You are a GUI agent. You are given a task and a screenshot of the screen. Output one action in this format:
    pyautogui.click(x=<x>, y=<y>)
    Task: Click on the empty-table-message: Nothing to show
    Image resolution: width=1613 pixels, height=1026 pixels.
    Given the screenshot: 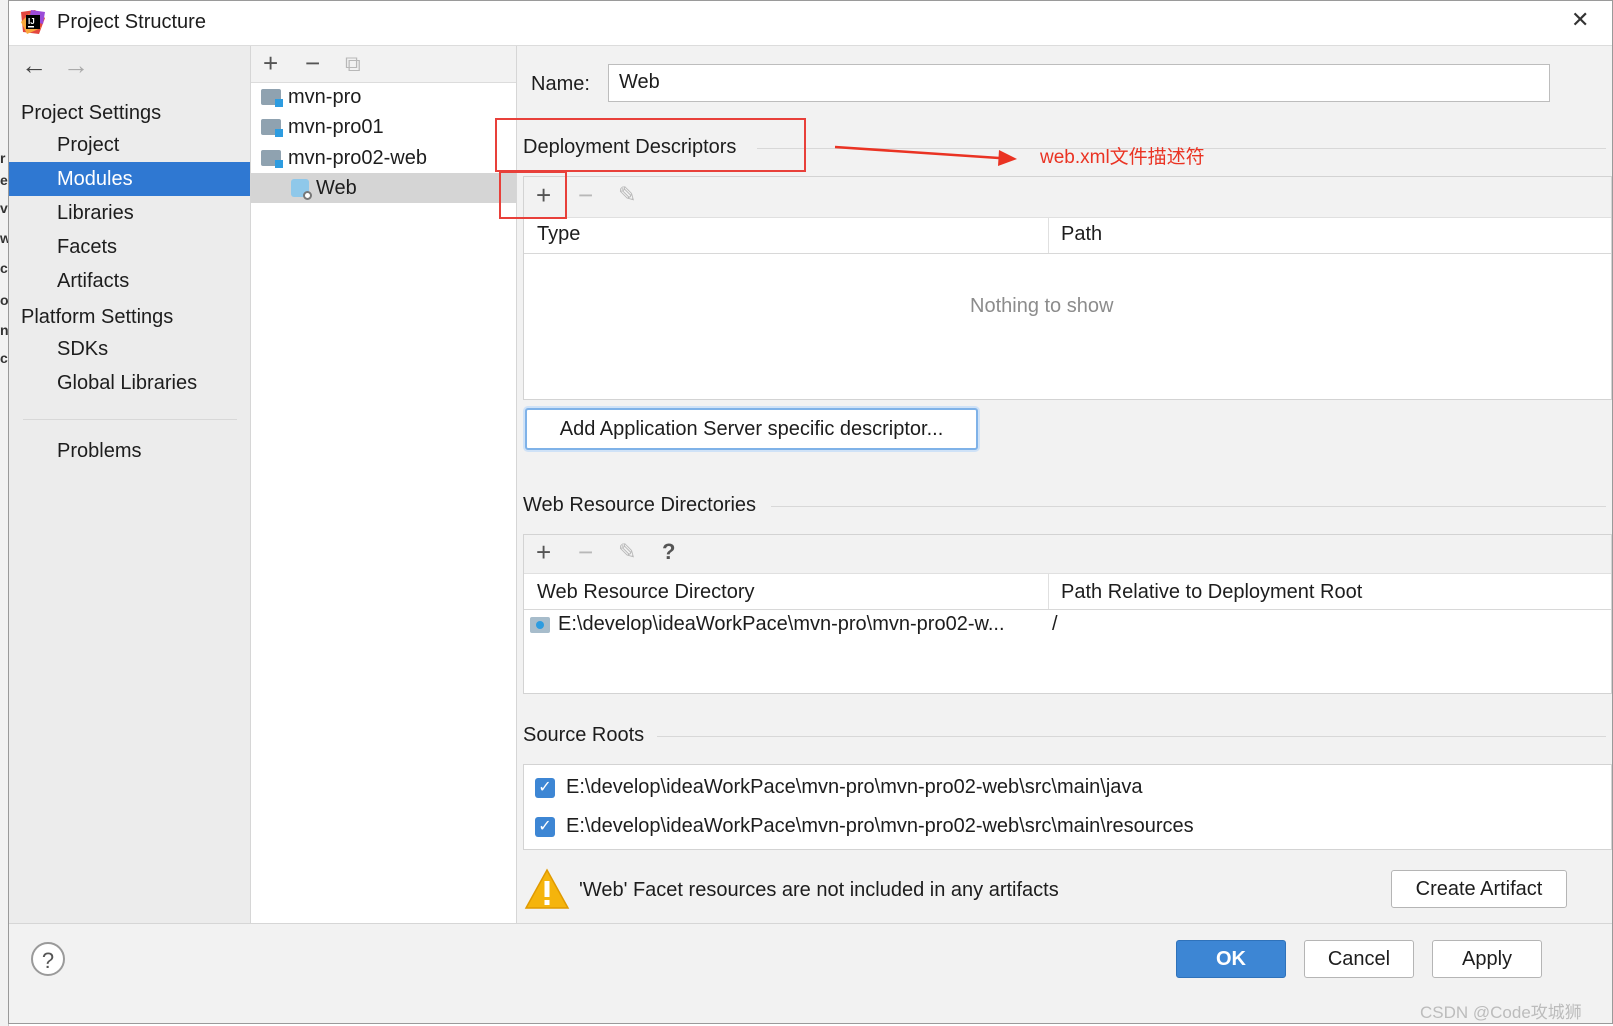 What is the action you would take?
    pyautogui.click(x=1042, y=306)
    